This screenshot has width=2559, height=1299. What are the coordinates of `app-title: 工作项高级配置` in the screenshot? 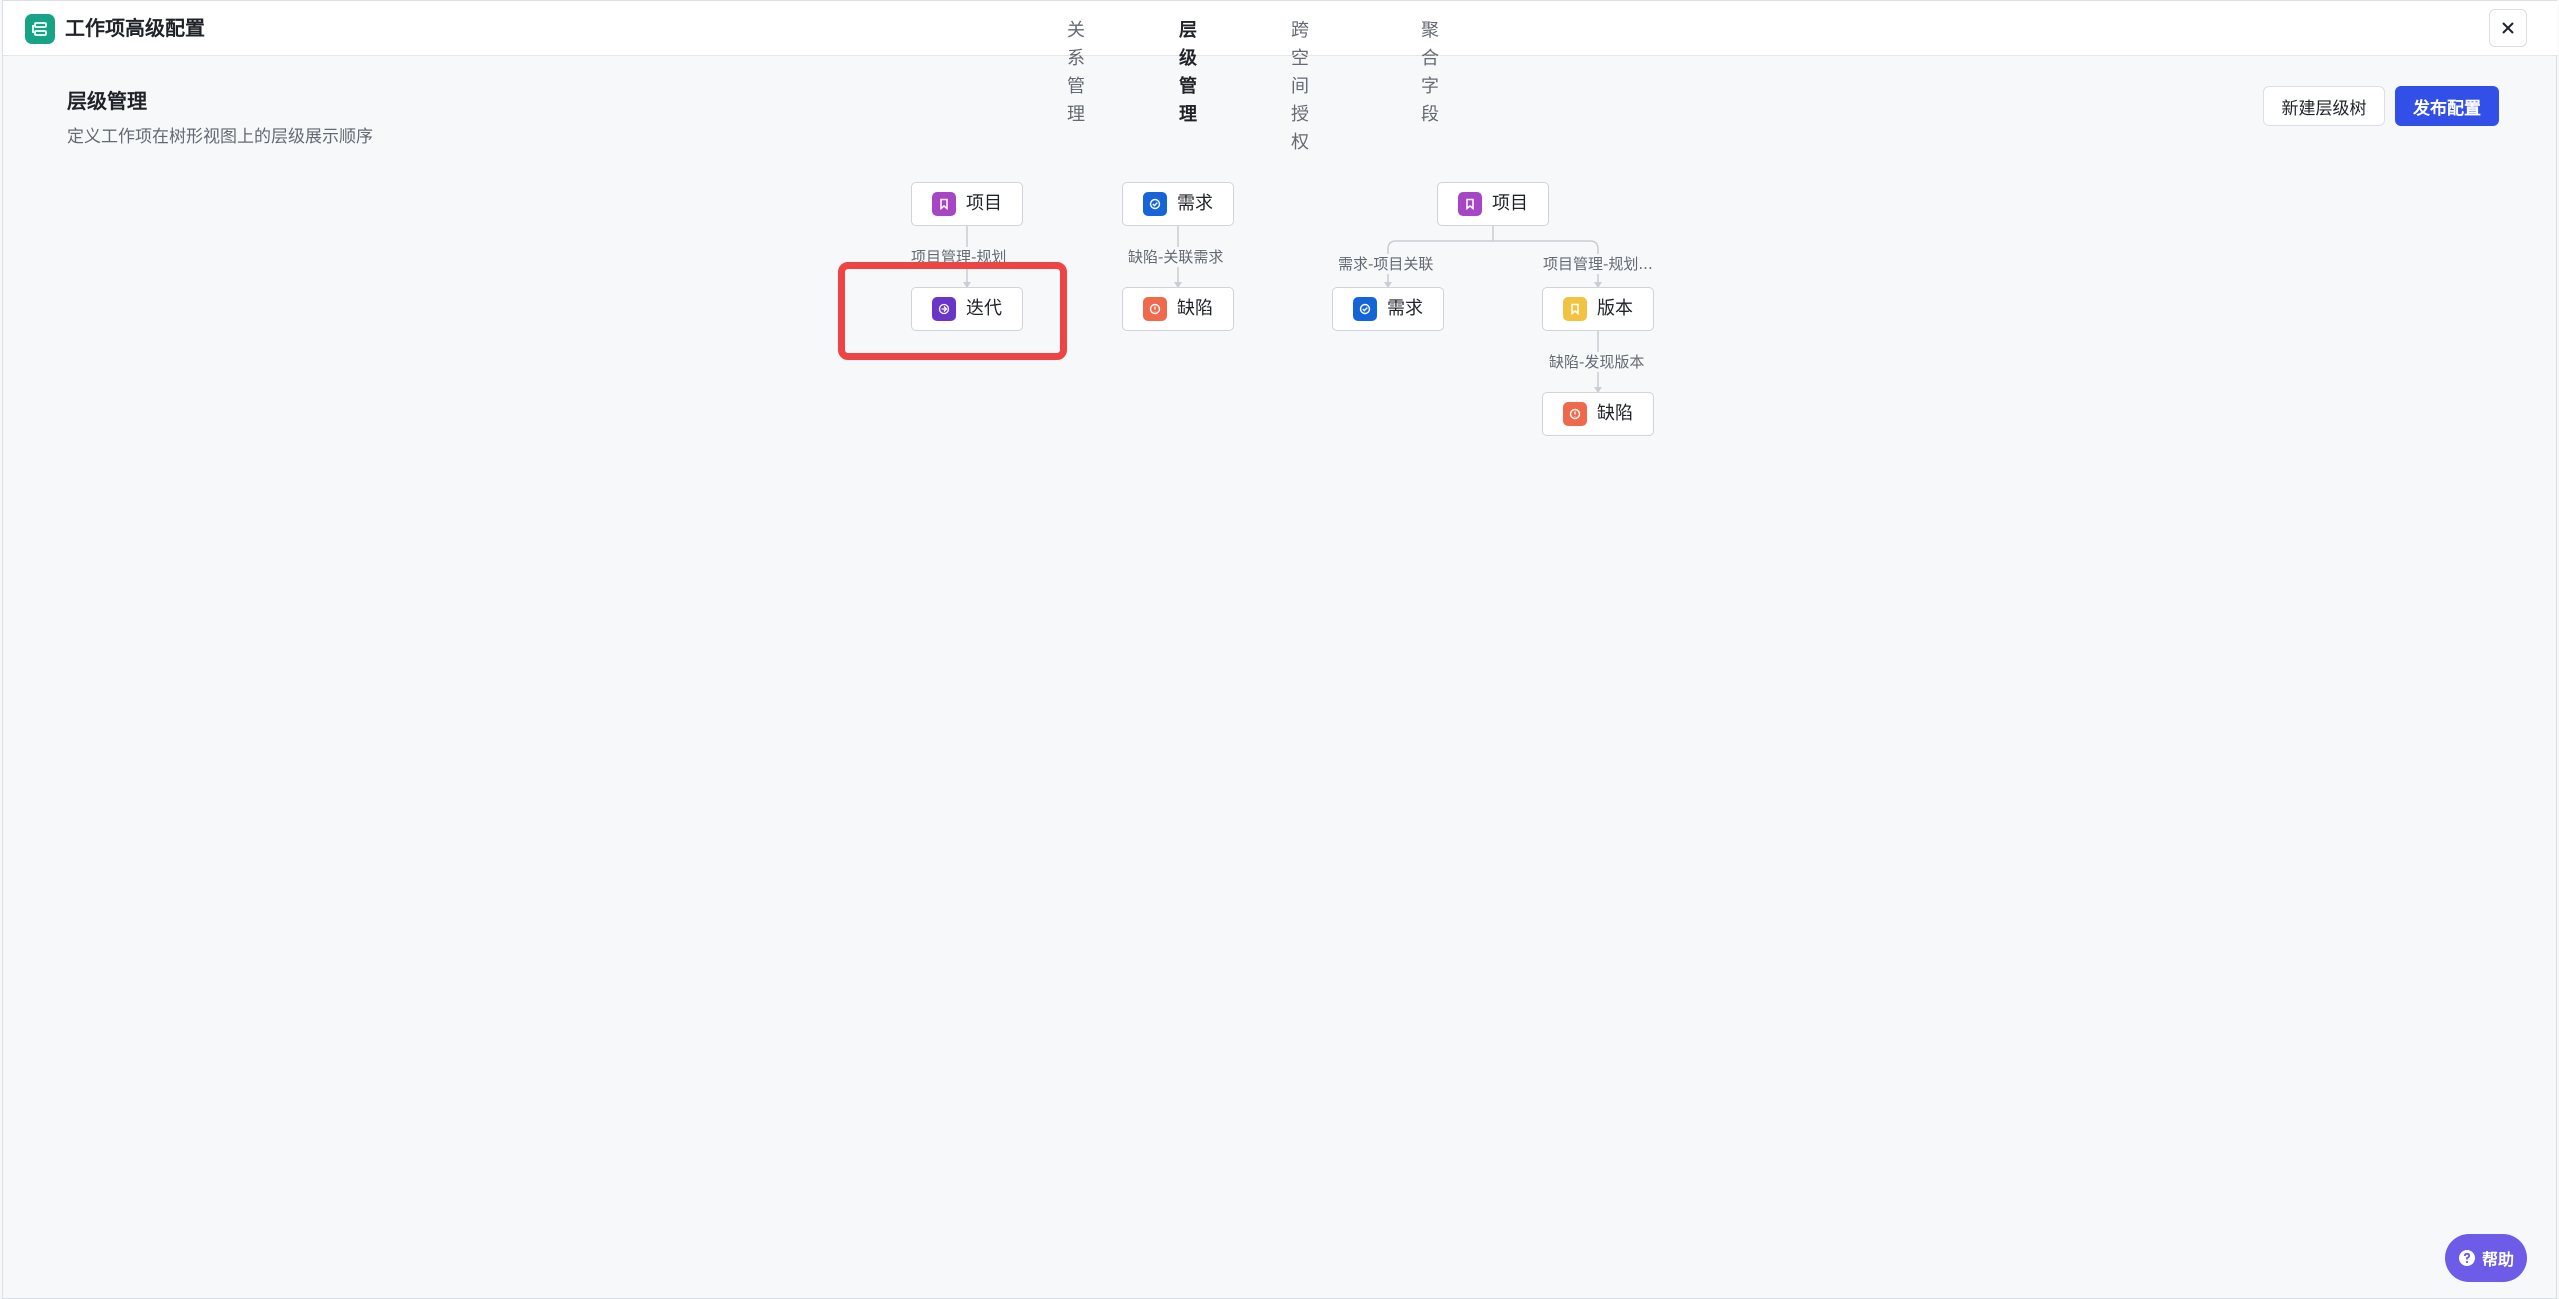 It's located at (135, 28).